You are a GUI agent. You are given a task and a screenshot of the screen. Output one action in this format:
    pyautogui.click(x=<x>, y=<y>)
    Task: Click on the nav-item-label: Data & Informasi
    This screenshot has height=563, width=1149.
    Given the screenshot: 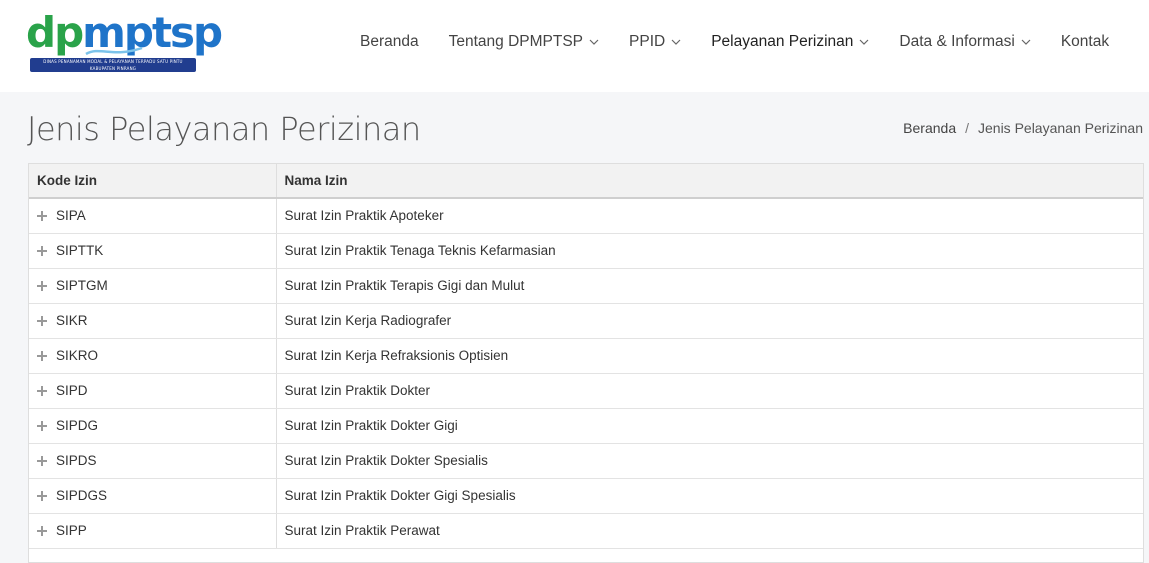 What is the action you would take?
    pyautogui.click(x=957, y=41)
    